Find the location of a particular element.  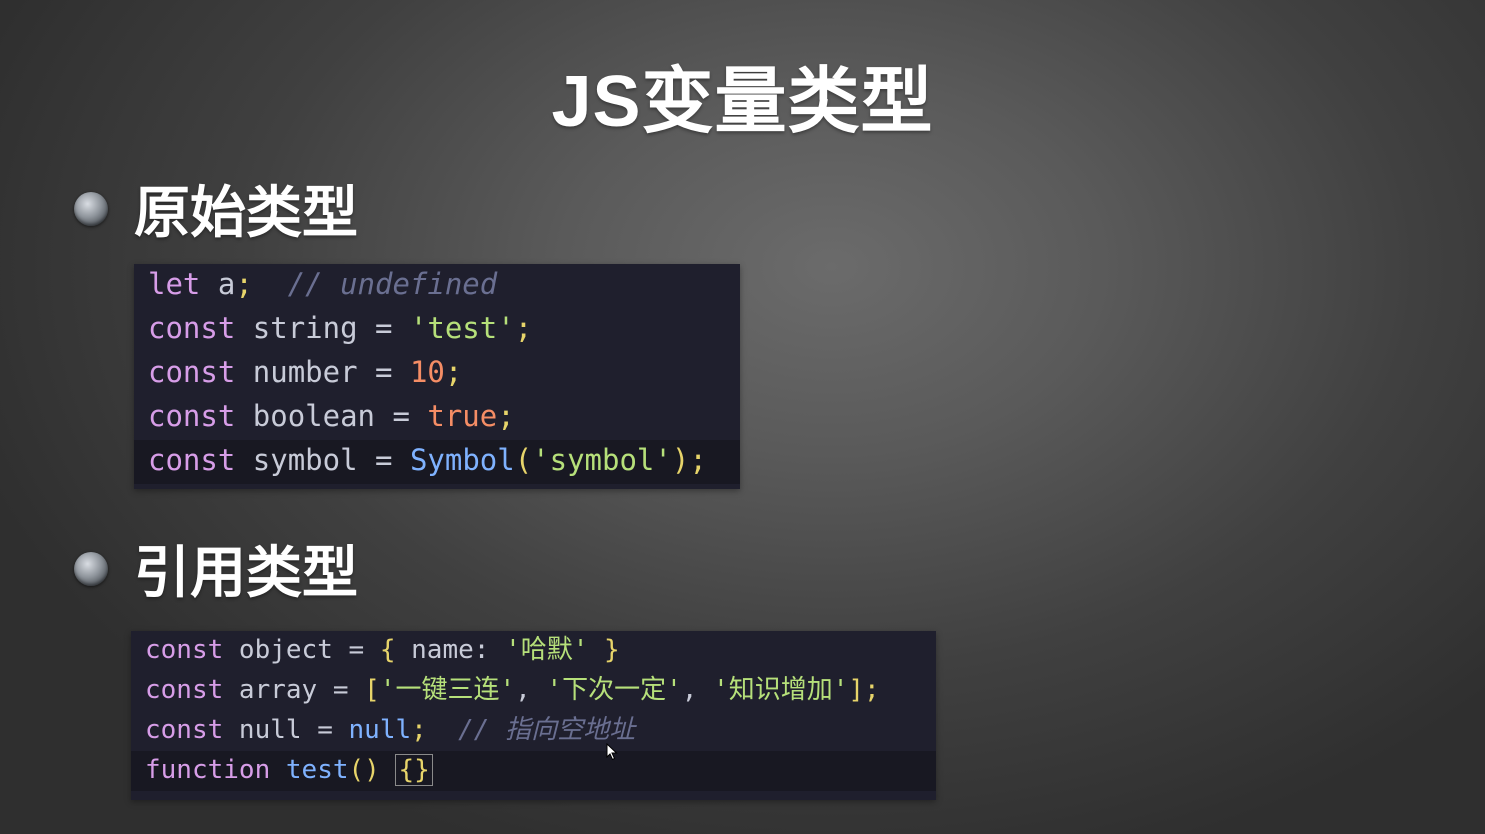

code-line: const object = { name: '哈默' } is located at coordinates (533, 651).